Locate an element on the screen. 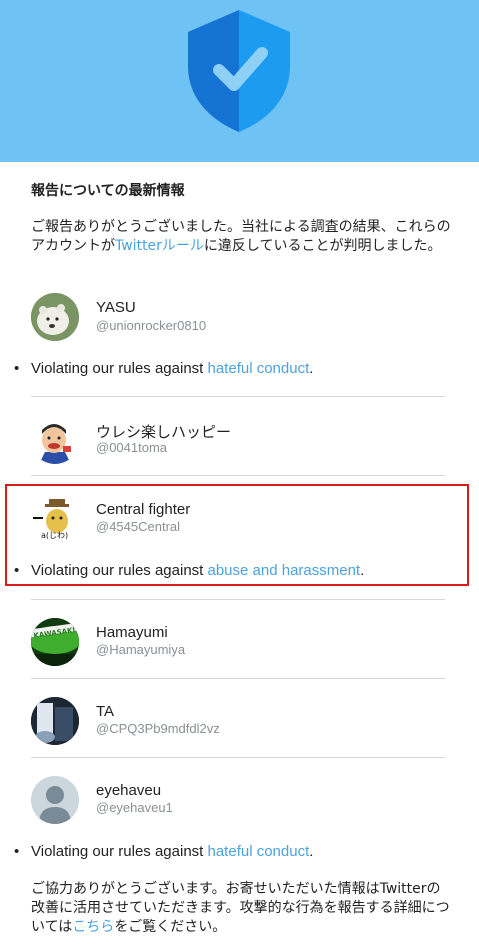  footer-end: をご覧ください。 is located at coordinates (170, 927).